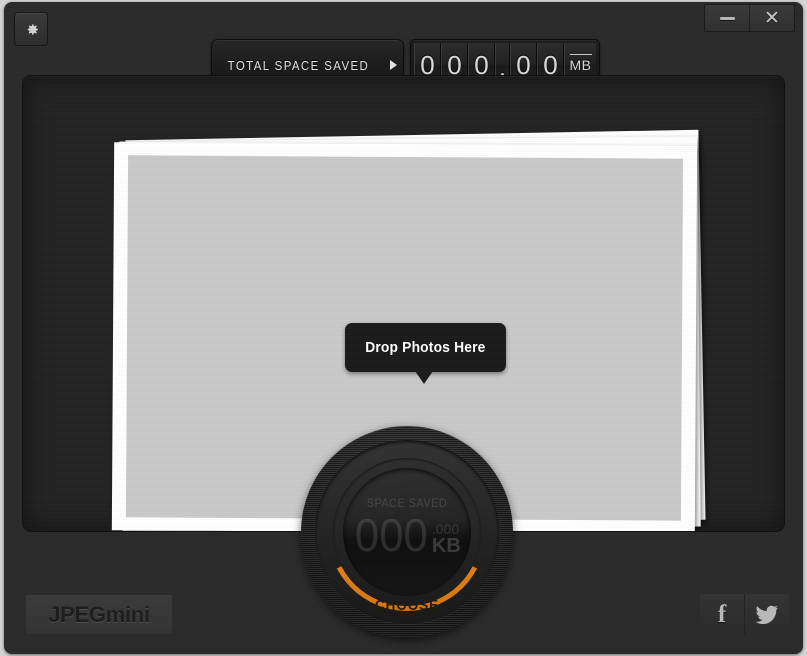  I want to click on tooltip-pointer, so click(424, 377).